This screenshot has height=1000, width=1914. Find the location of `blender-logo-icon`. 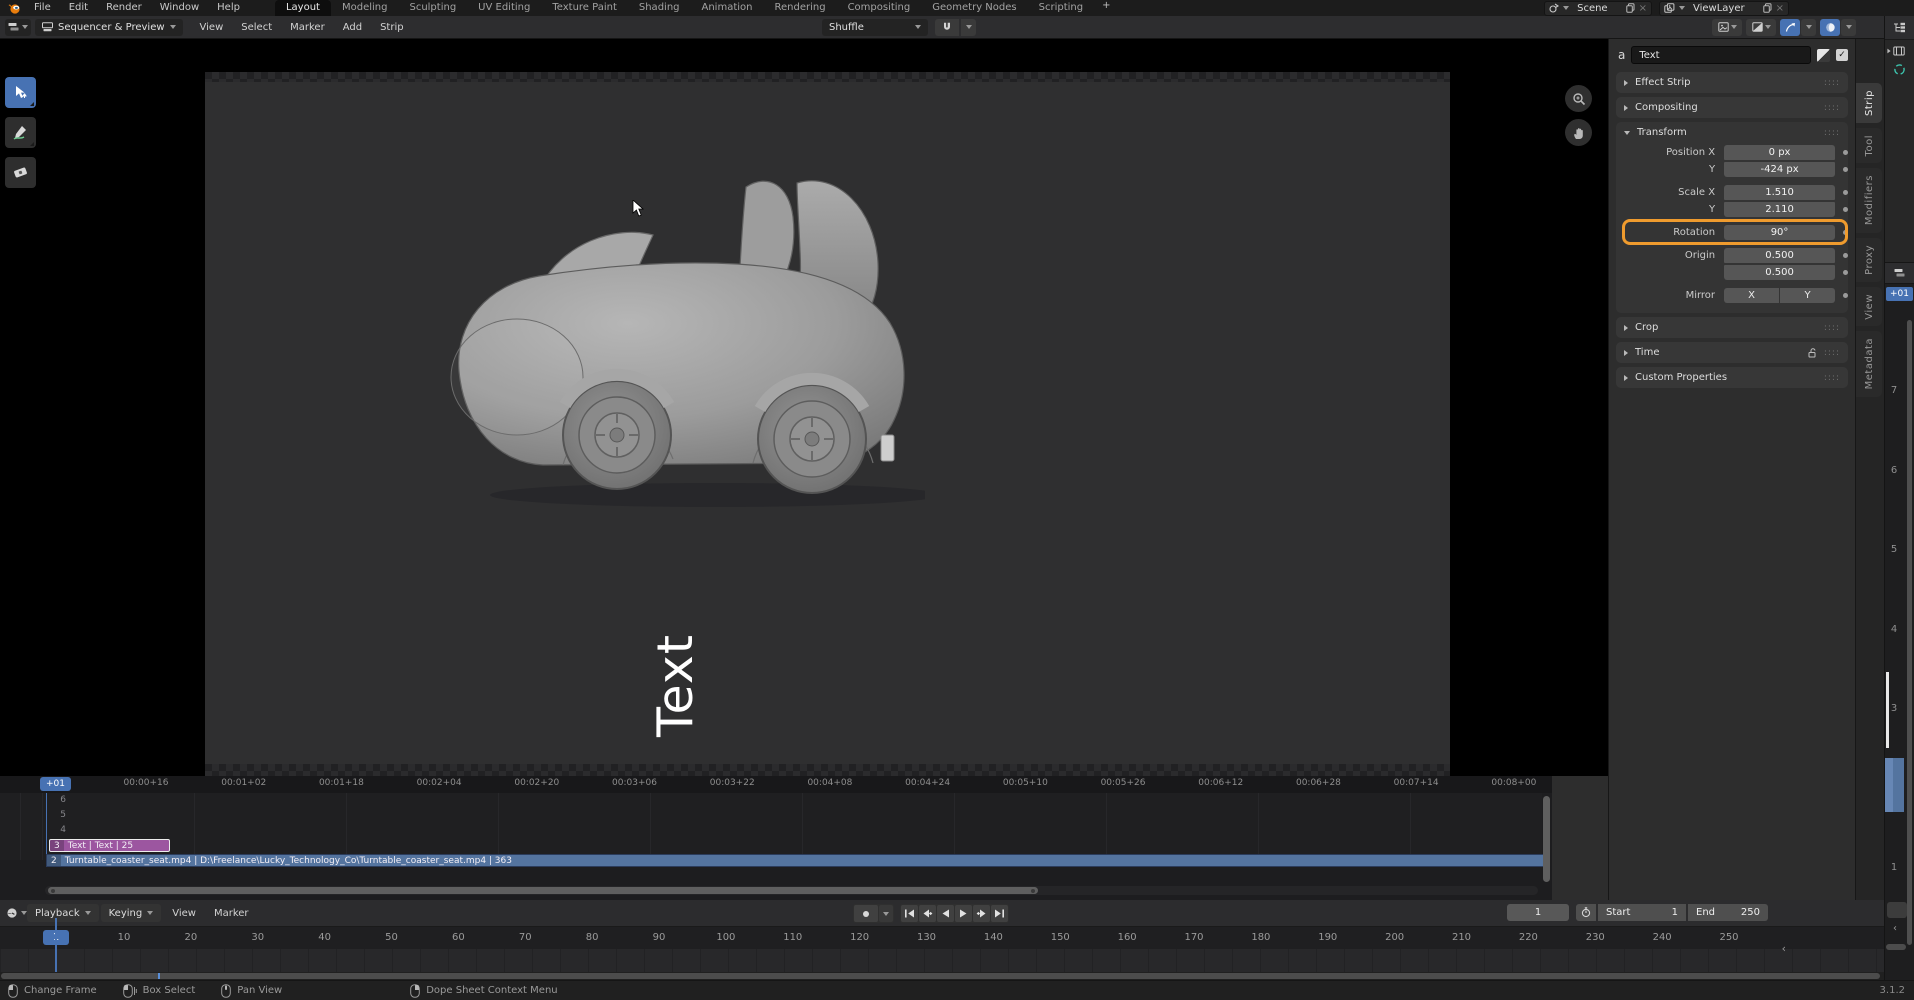

blender-logo-icon is located at coordinates (14, 8).